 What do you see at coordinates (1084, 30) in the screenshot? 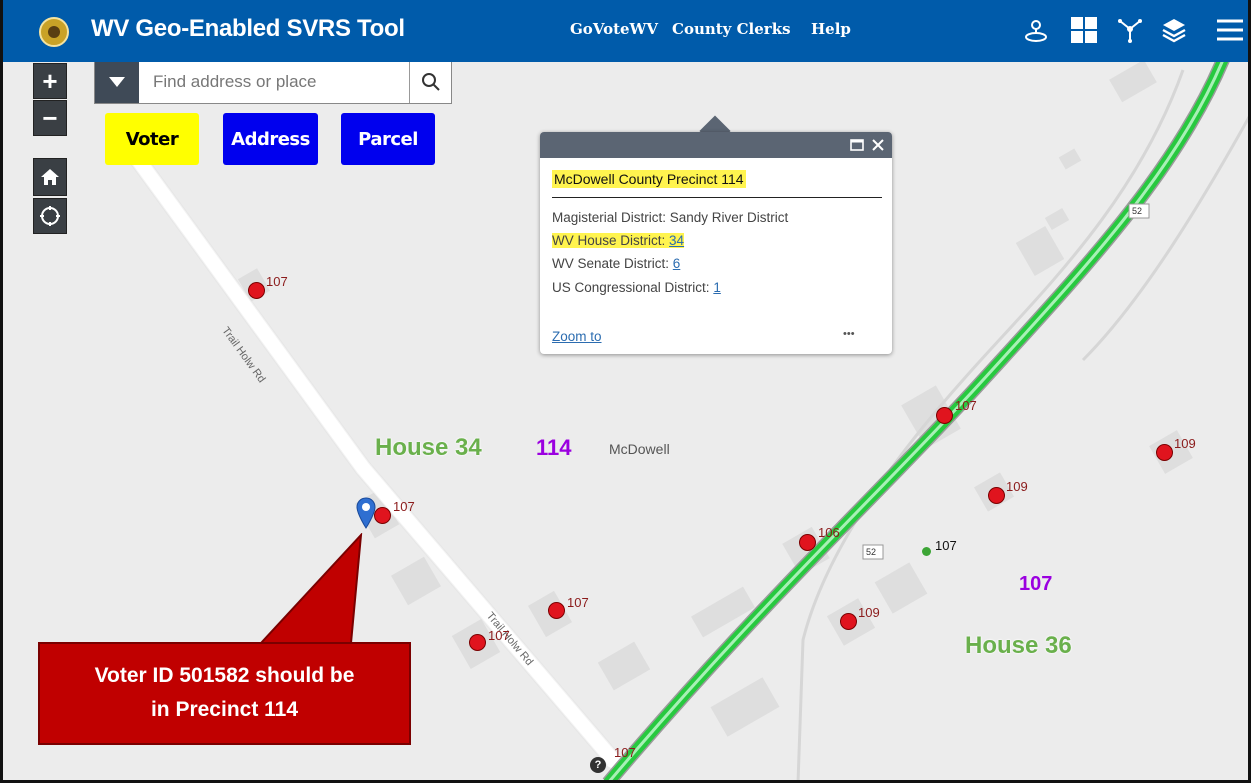
I see `grid-icon` at bounding box center [1084, 30].